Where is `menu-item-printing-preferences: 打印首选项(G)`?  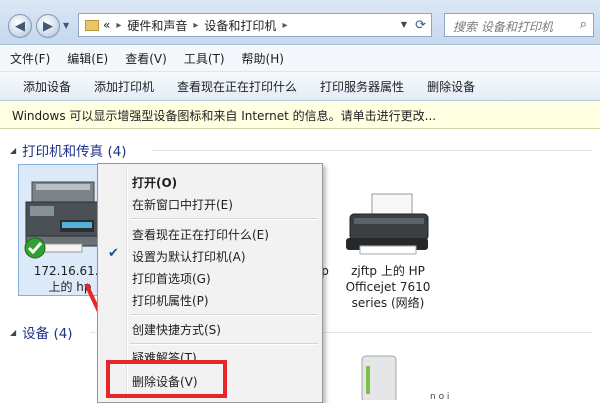 menu-item-printing-preferences: 打印首选项(G) is located at coordinates (171, 278).